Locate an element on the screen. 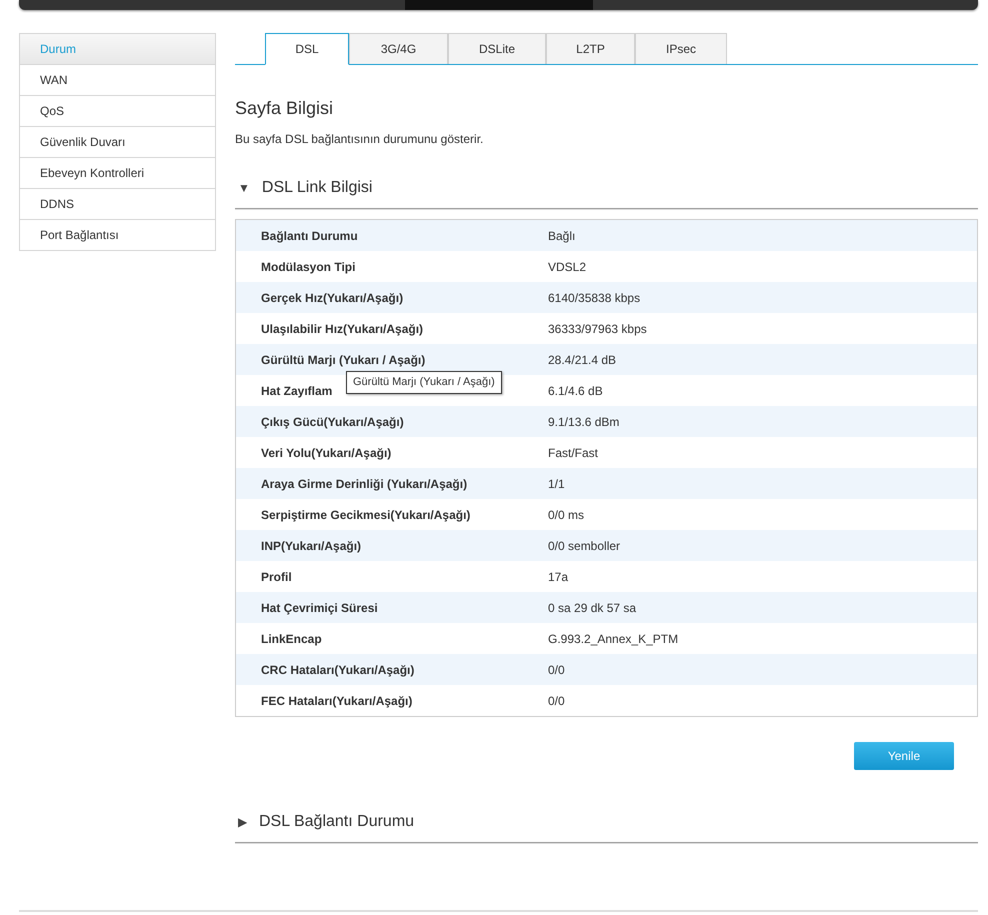 The width and height of the screenshot is (988, 915). tooltip: Gürültü Marjı (Yukarı / Aşağı) is located at coordinates (424, 382).